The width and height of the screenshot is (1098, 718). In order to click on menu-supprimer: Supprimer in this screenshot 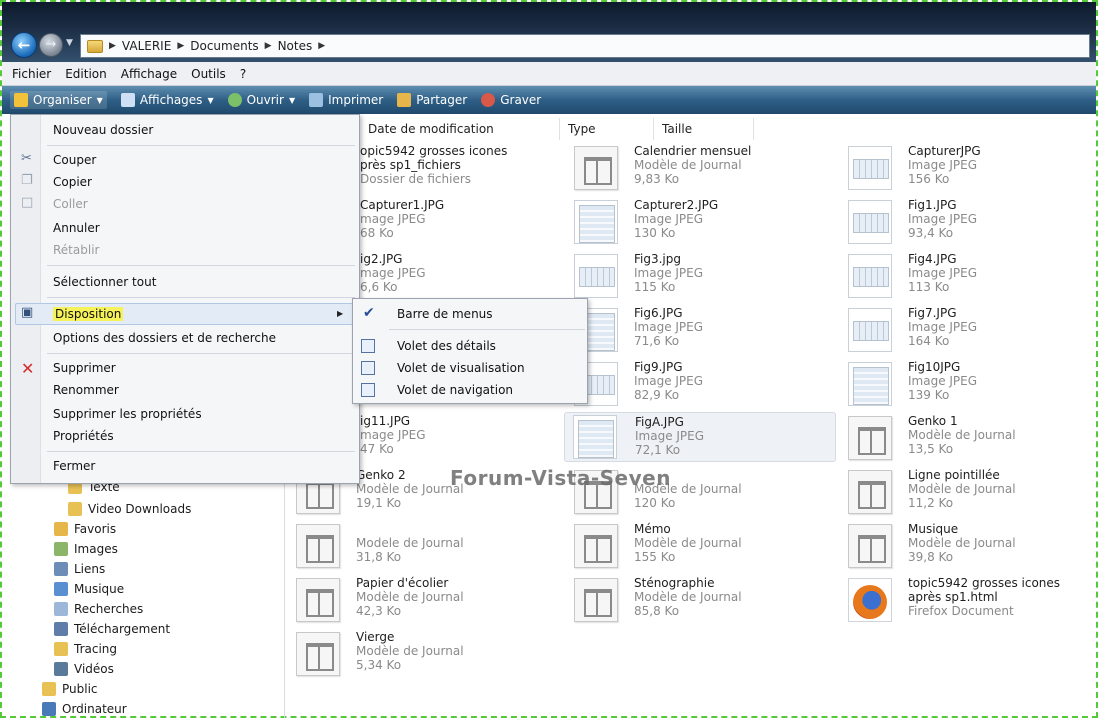, I will do `click(84, 368)`.